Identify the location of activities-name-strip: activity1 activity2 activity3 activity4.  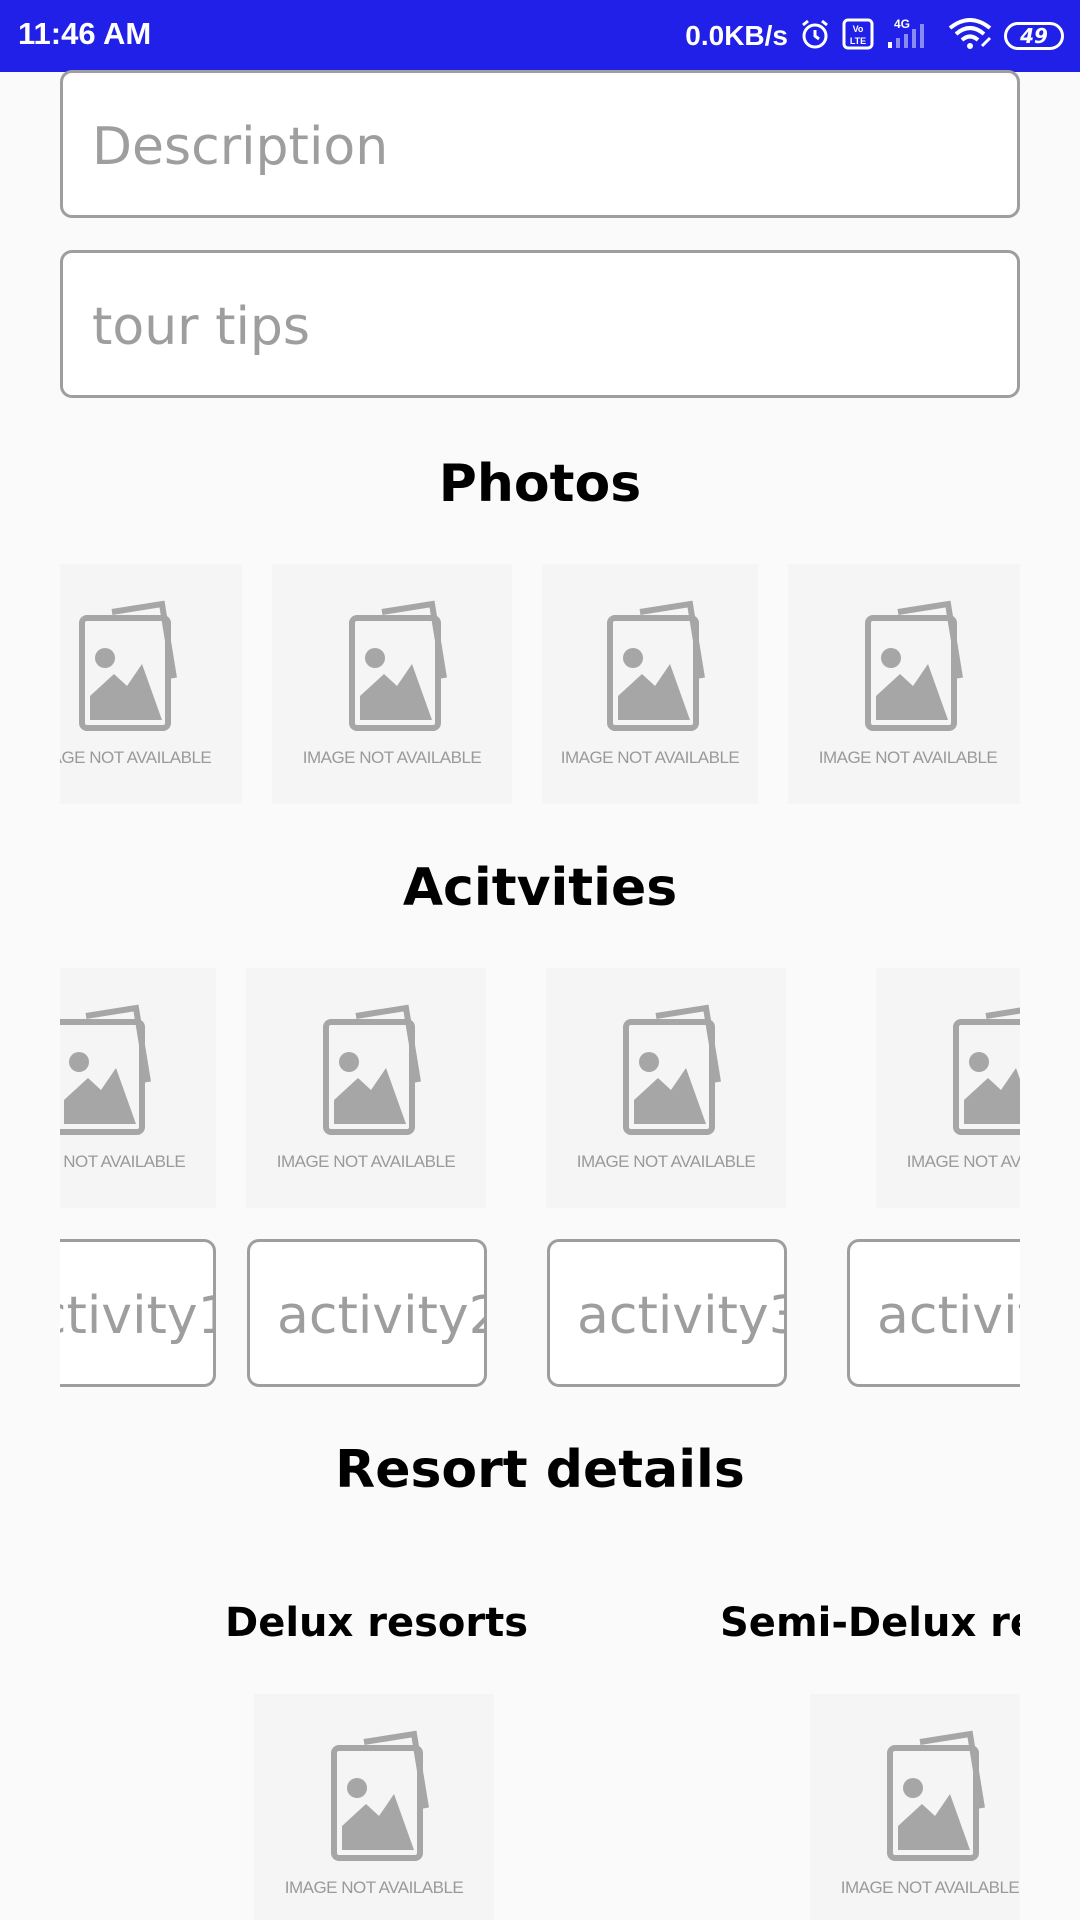
(540, 1314).